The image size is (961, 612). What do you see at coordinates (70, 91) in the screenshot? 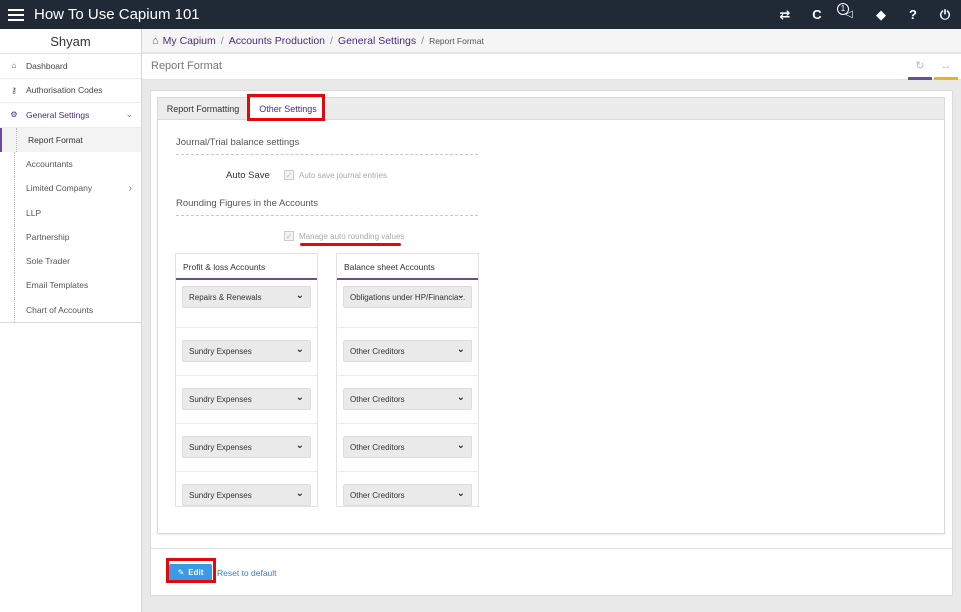
I see `sidebar-item-authorisation-codes: ⚷ Authorisation Codes` at bounding box center [70, 91].